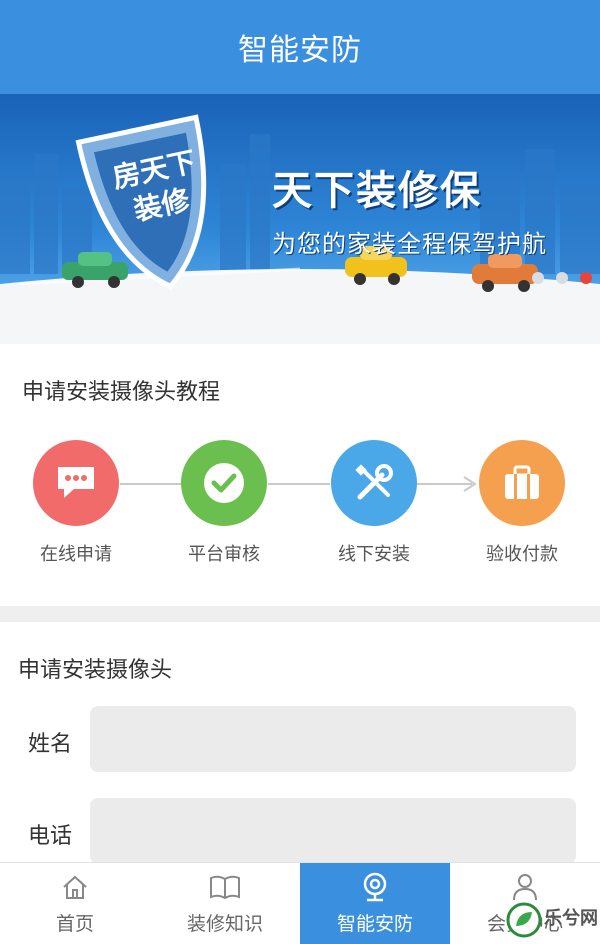 Image resolution: width=600 pixels, height=944 pixels. I want to click on site-watermark: 乐兮网, so click(552, 922).